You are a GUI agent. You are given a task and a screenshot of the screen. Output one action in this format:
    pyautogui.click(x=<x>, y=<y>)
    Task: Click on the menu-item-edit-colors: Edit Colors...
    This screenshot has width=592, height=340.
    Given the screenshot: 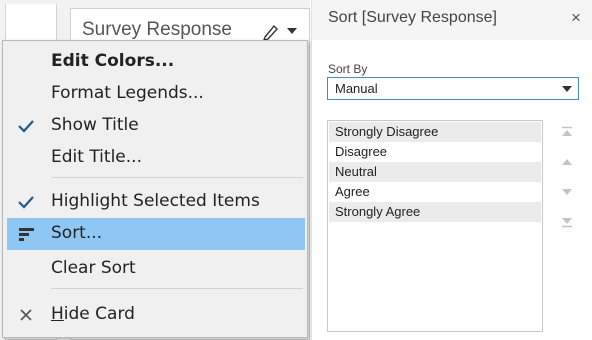 What is the action you would take?
    pyautogui.click(x=156, y=62)
    